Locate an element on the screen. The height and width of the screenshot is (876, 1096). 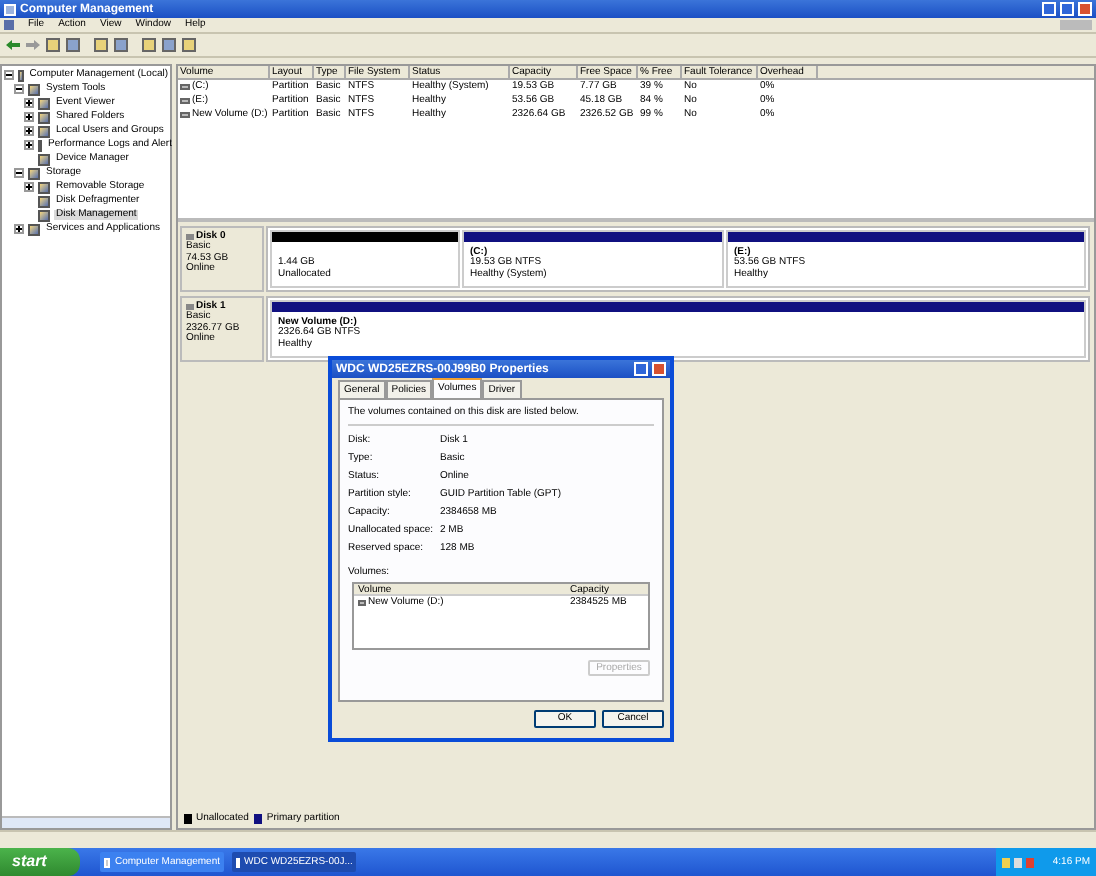
horizontal-scrollbar is located at coordinates (86, 822).